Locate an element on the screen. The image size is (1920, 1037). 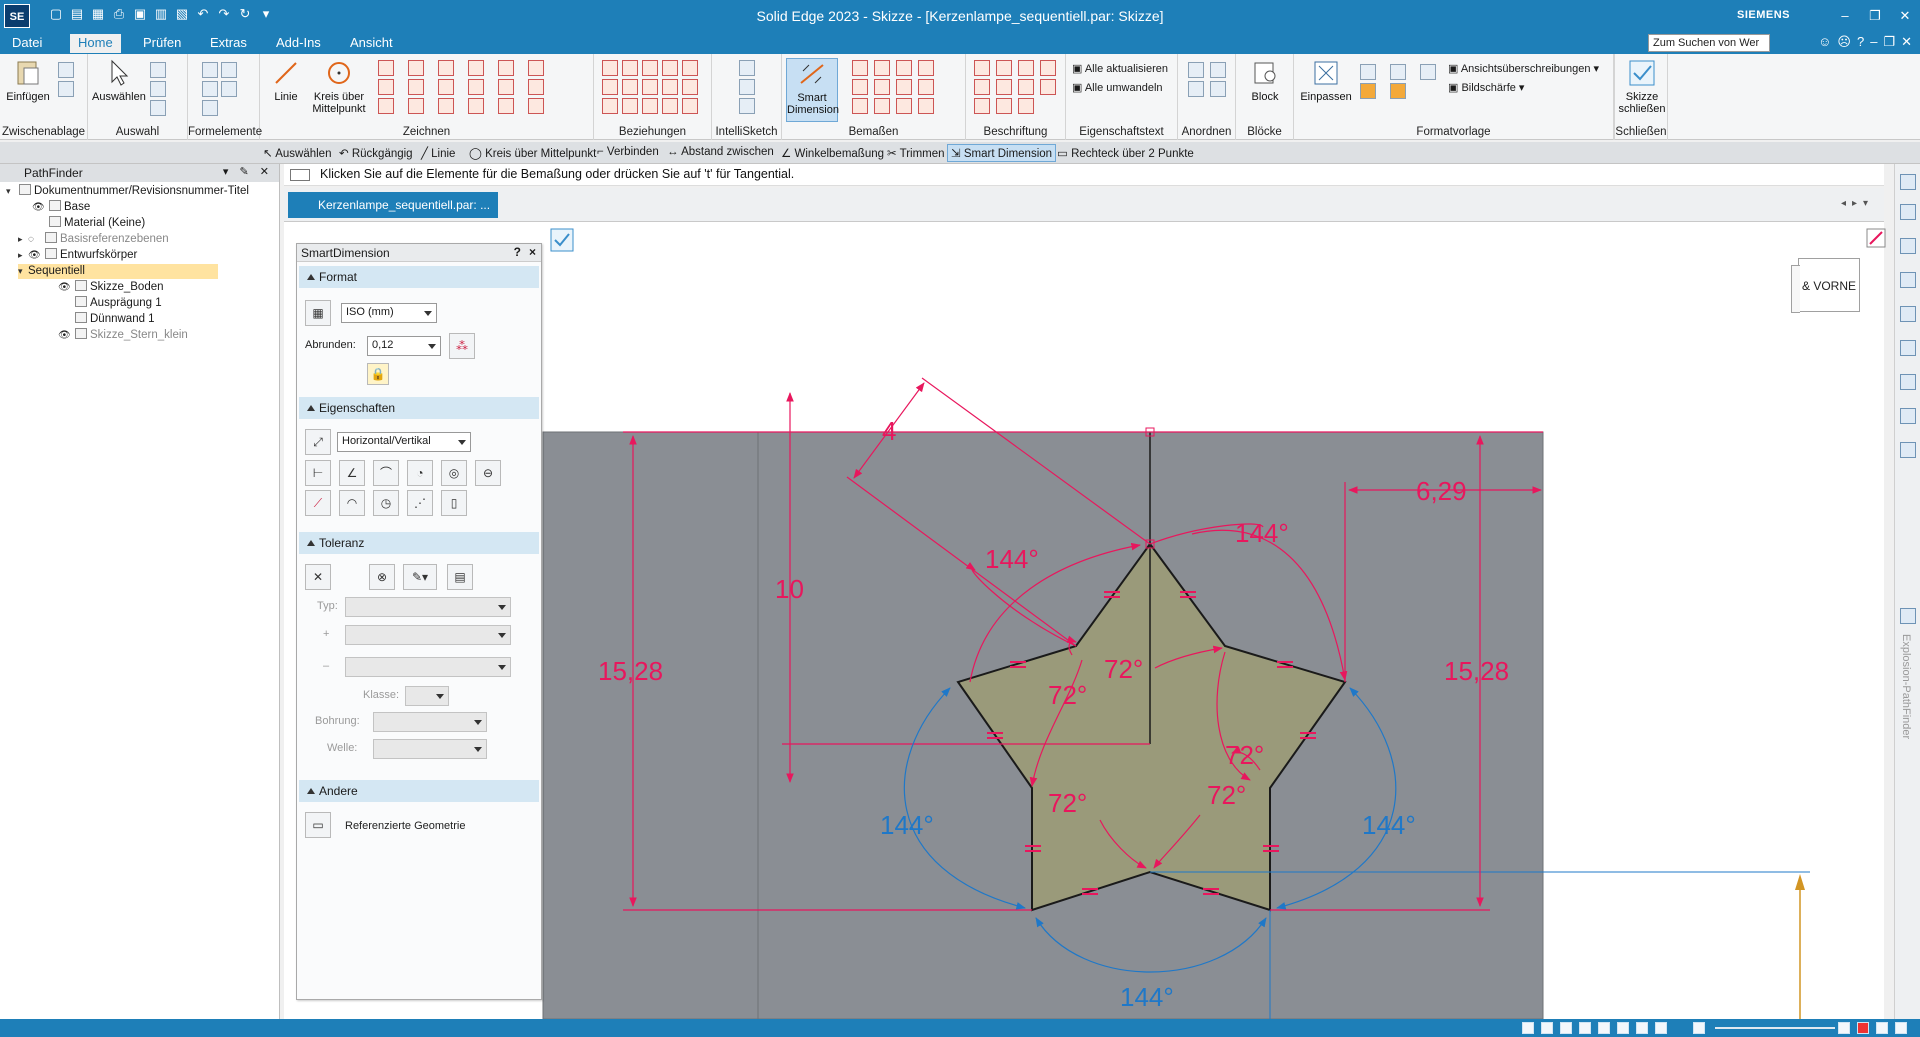
pattern-sketch-icon is located at coordinates (506, 87).